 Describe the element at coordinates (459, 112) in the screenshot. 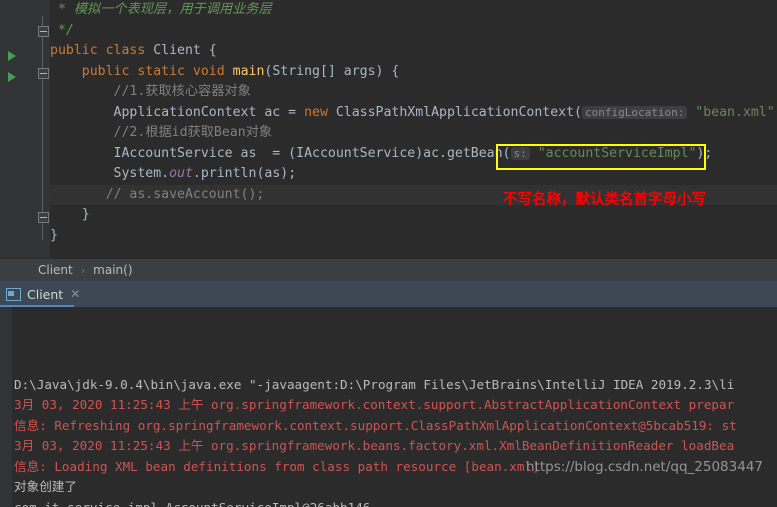

I see `code-token: ClassPathXmlApplicationContext(` at that location.